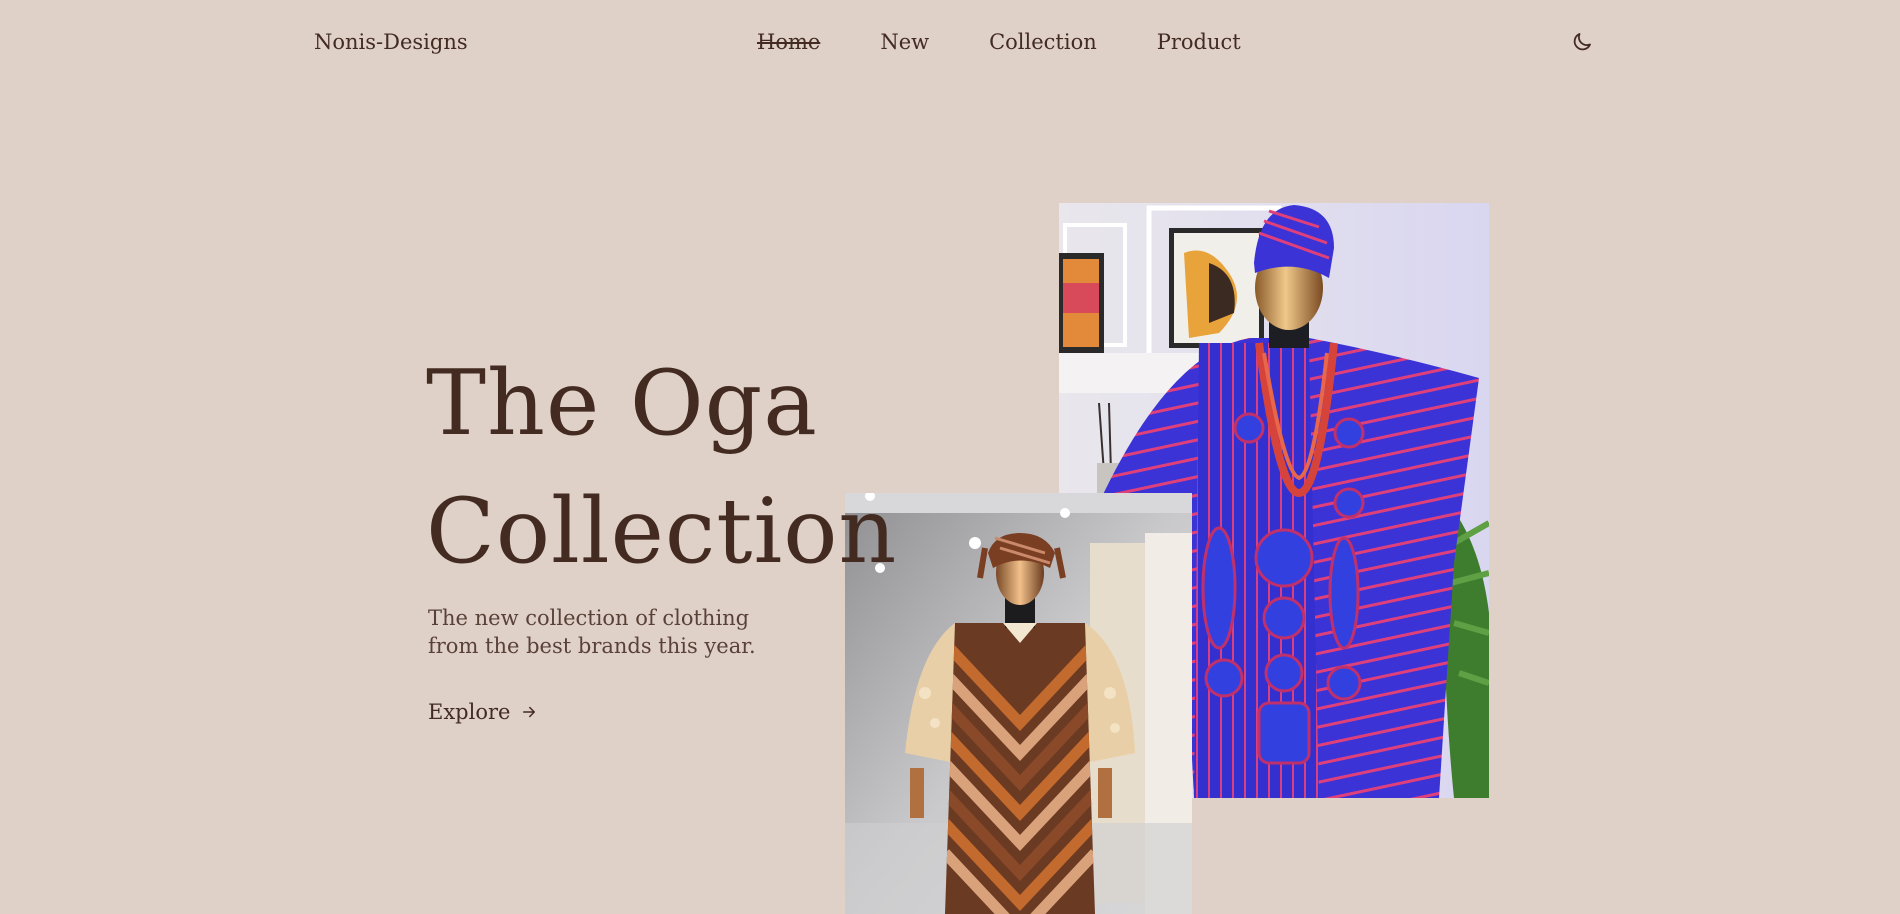 This screenshot has height=914, width=1900. Describe the element at coordinates (391, 42) in the screenshot. I see `brand-logo-link: Nonis-Designs` at that location.